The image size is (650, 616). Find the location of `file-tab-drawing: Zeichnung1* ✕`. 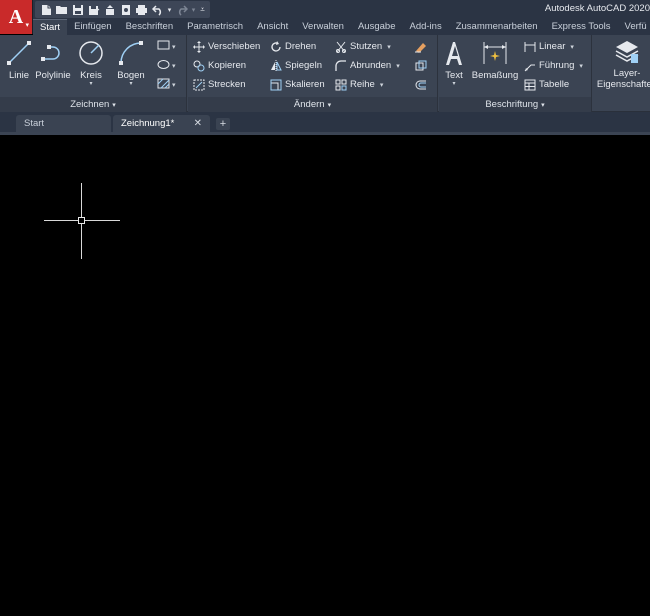

file-tab-drawing: Zeichnung1* ✕ is located at coordinates (161, 123).